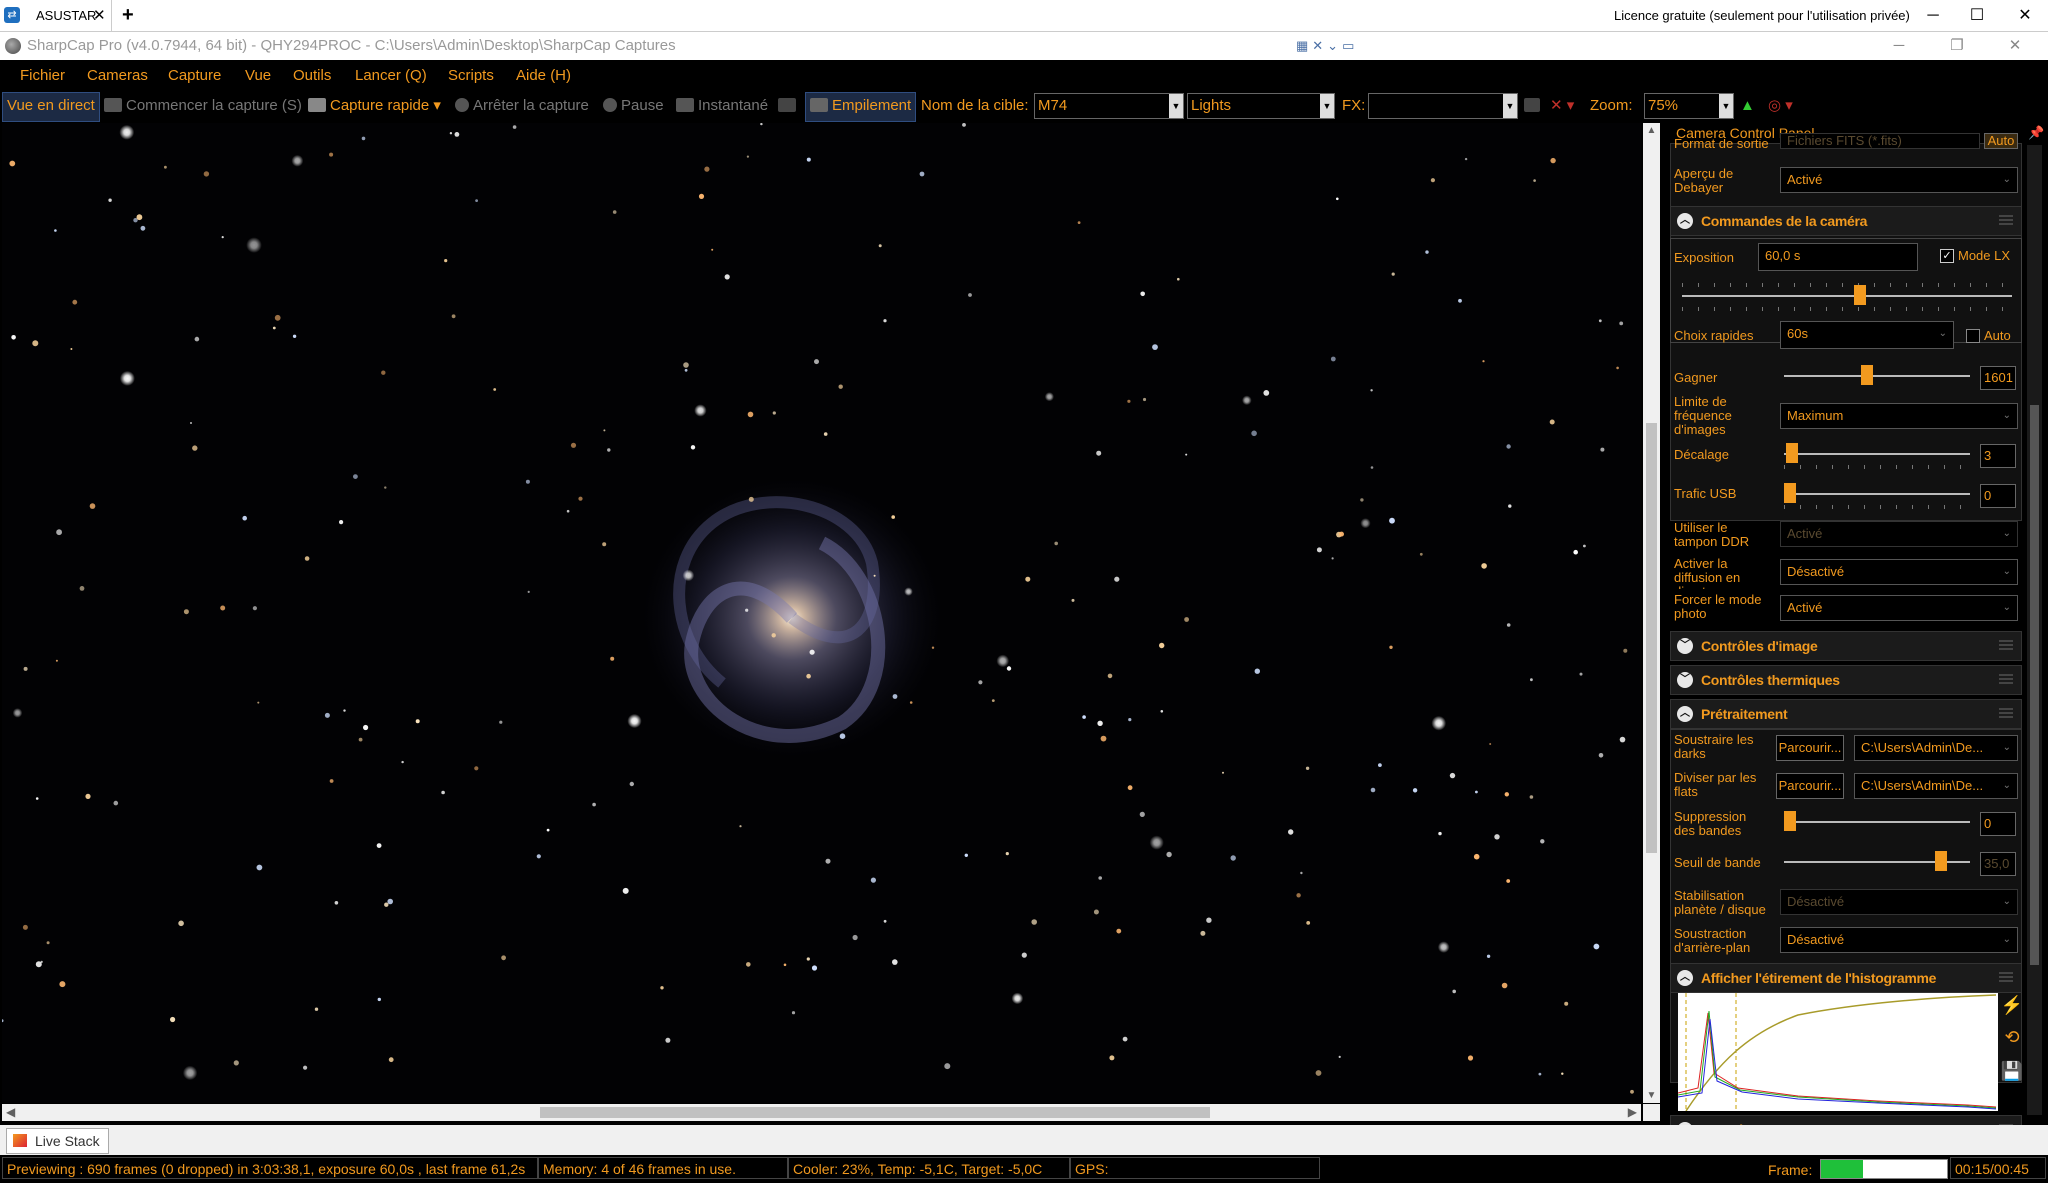 This screenshot has width=2048, height=1183. Describe the element at coordinates (1689, 106) in the screenshot. I see `zoom-select: 75% ▼` at that location.